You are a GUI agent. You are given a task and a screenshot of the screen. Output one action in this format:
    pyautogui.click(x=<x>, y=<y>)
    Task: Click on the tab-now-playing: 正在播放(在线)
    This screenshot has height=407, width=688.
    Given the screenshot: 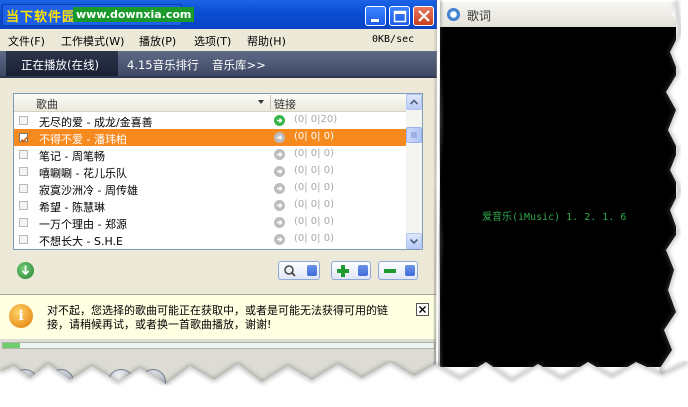 What is the action you would take?
    pyautogui.click(x=62, y=63)
    